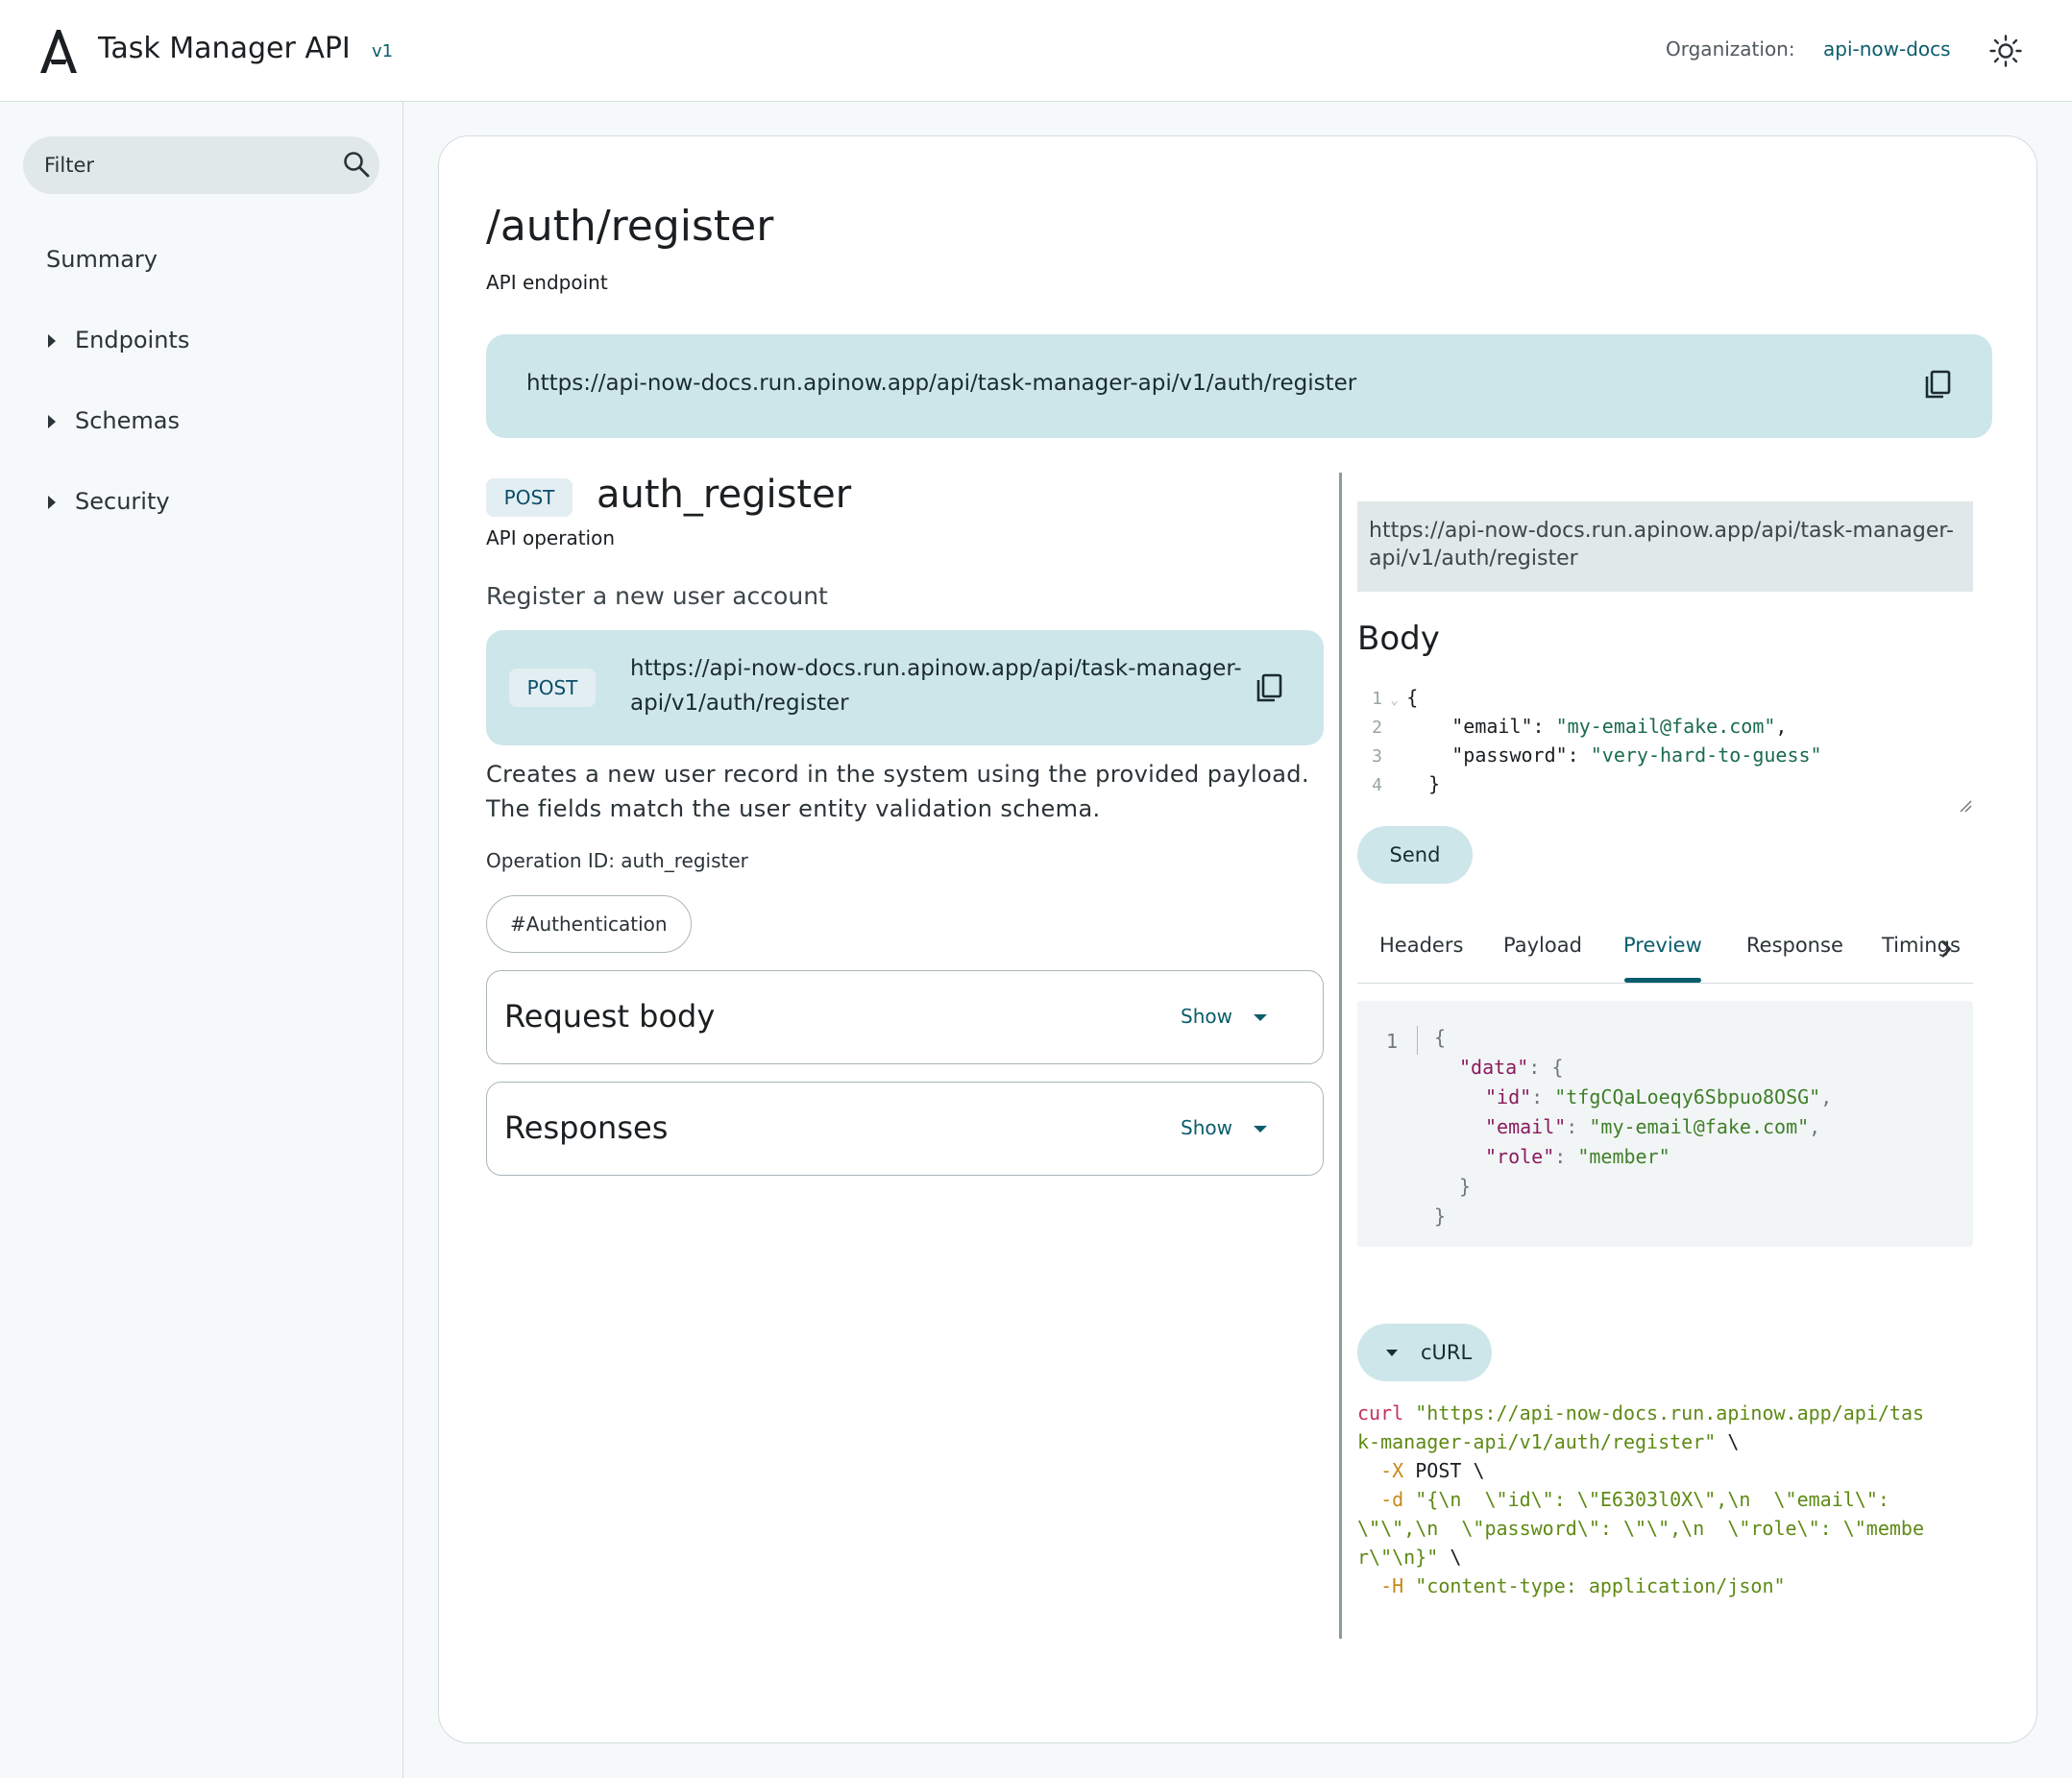 Image resolution: width=2072 pixels, height=1778 pixels. I want to click on show-label: Show, so click(1206, 1016).